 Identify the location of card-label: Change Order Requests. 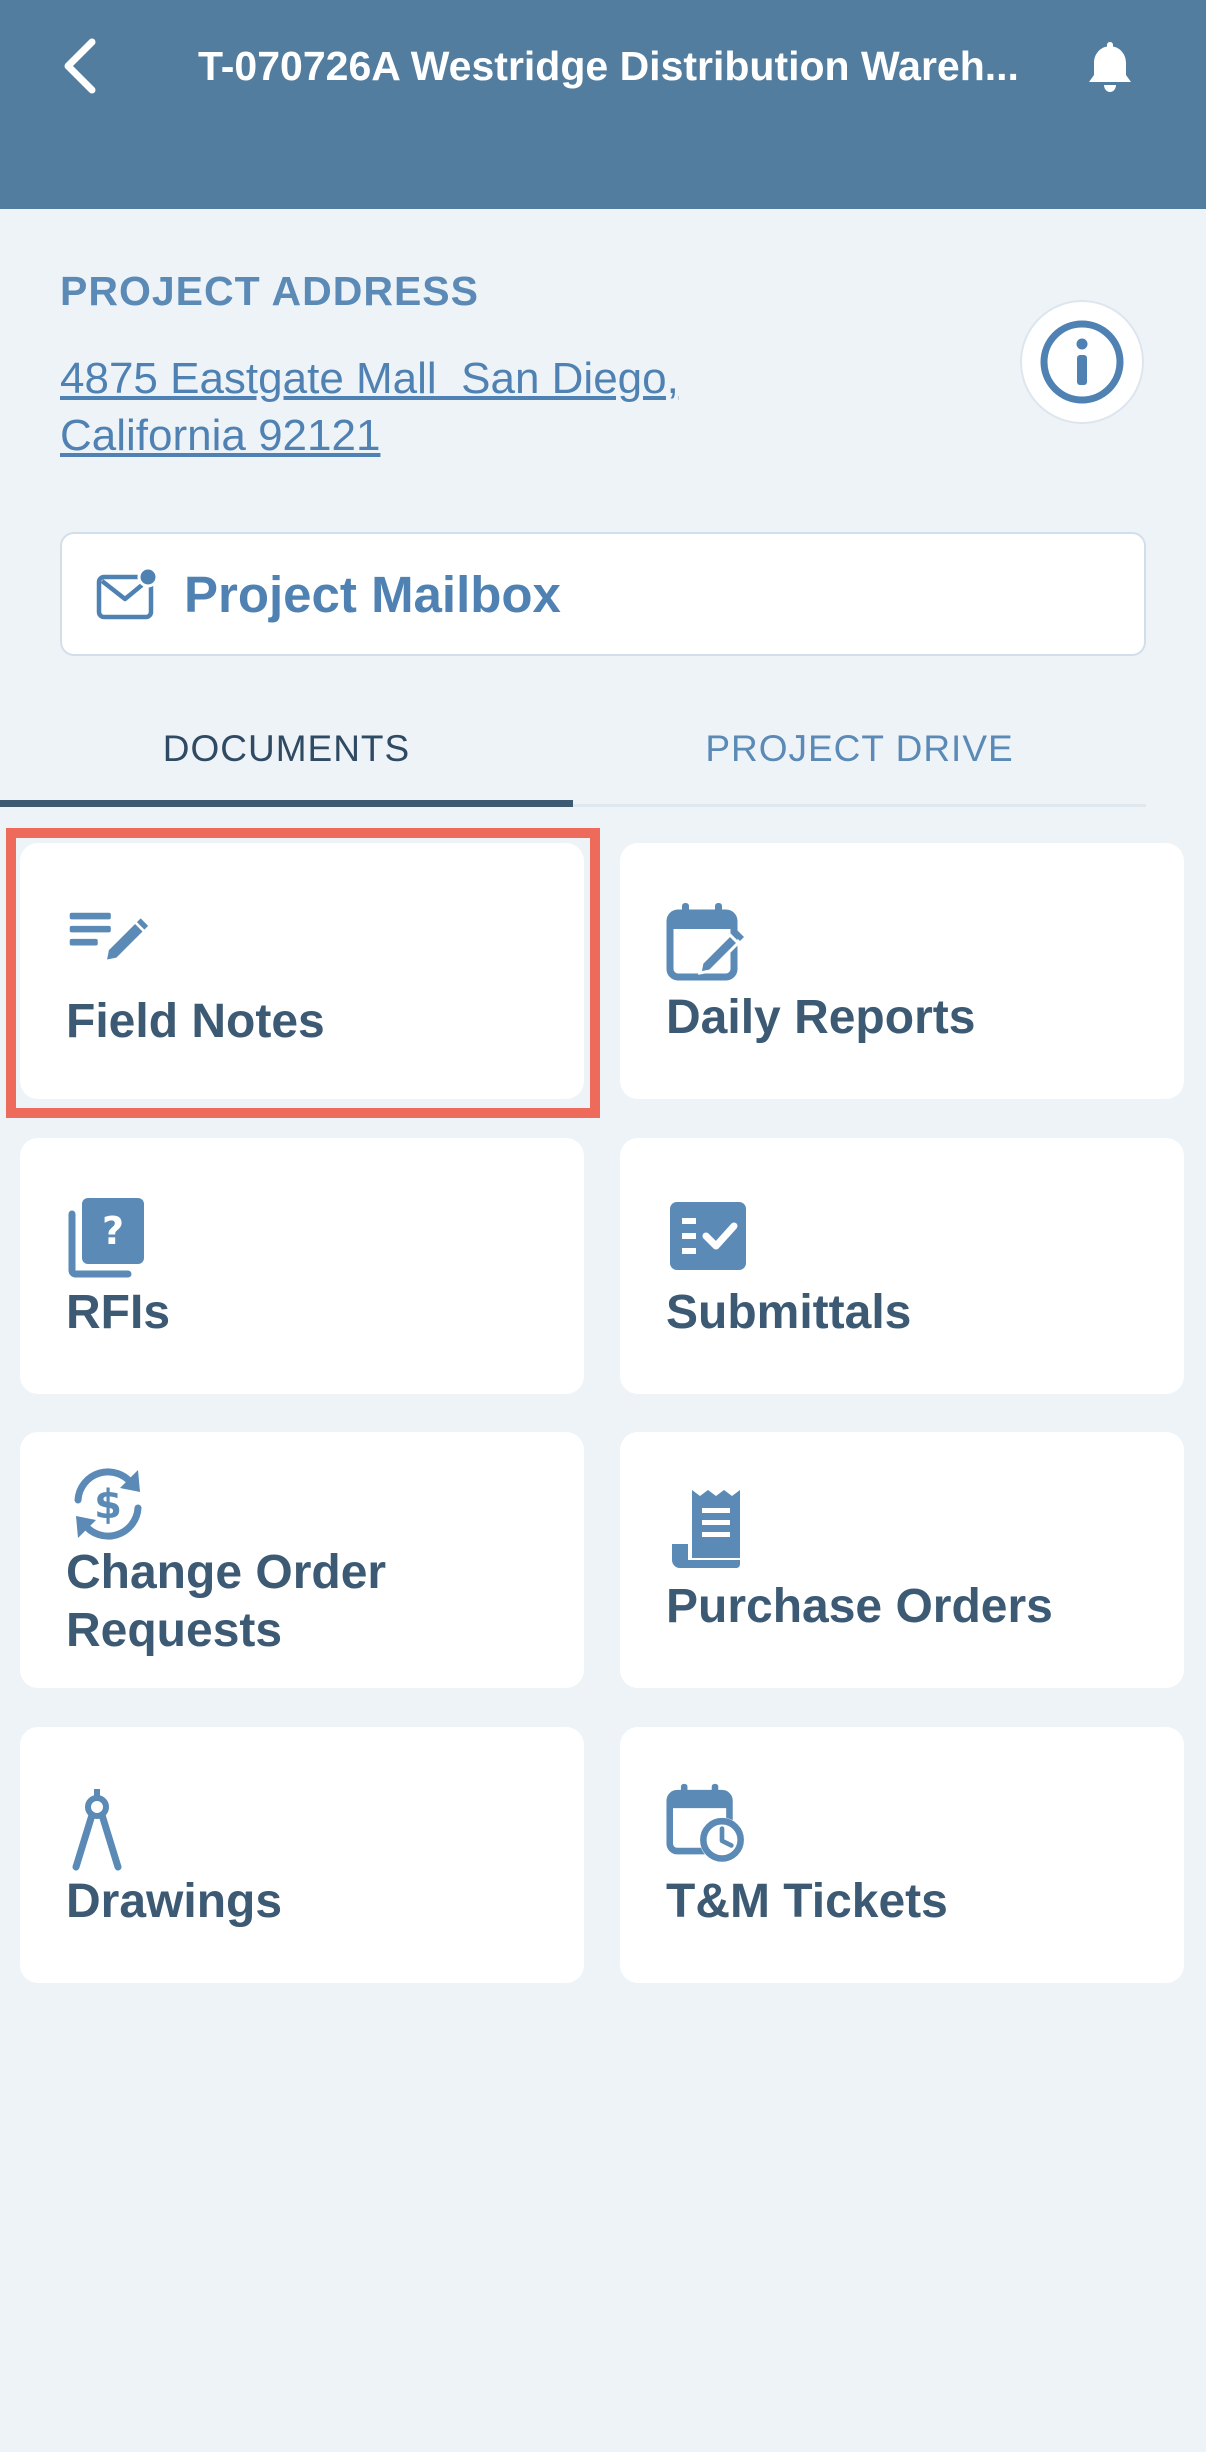
(226, 1601).